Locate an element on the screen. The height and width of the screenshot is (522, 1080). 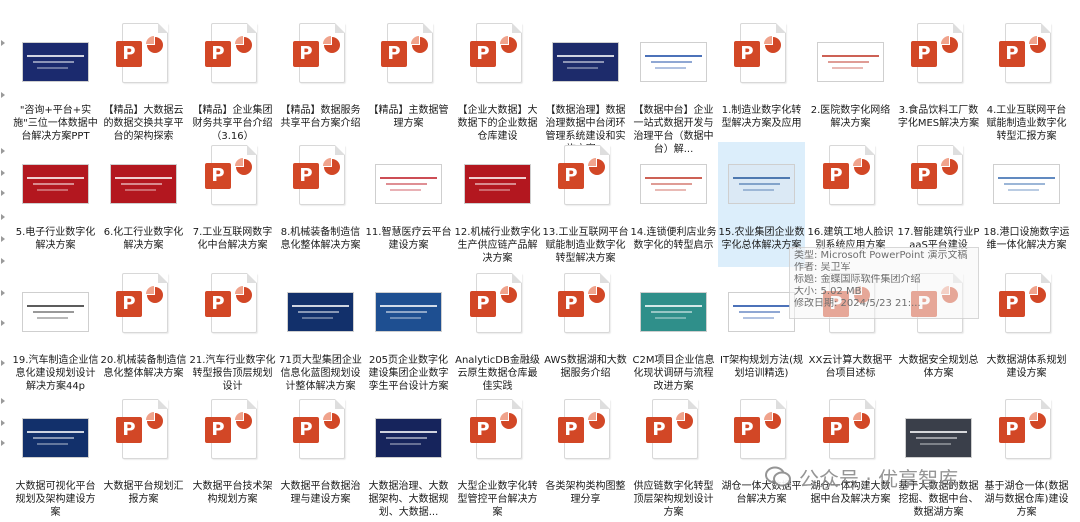
file-name: AnalyticDB金融级云原生数据仓库最佳实践 is located at coordinates (497, 373).